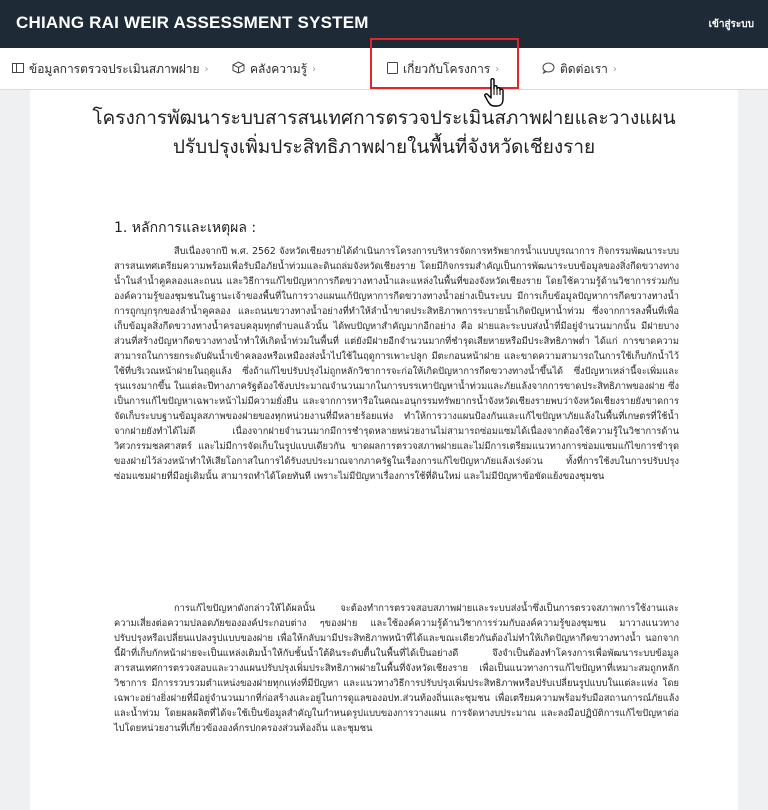  What do you see at coordinates (192, 23) in the screenshot?
I see `app-title: CHIANG RAI WEIR ASSESSMENT SYSTEM` at bounding box center [192, 23].